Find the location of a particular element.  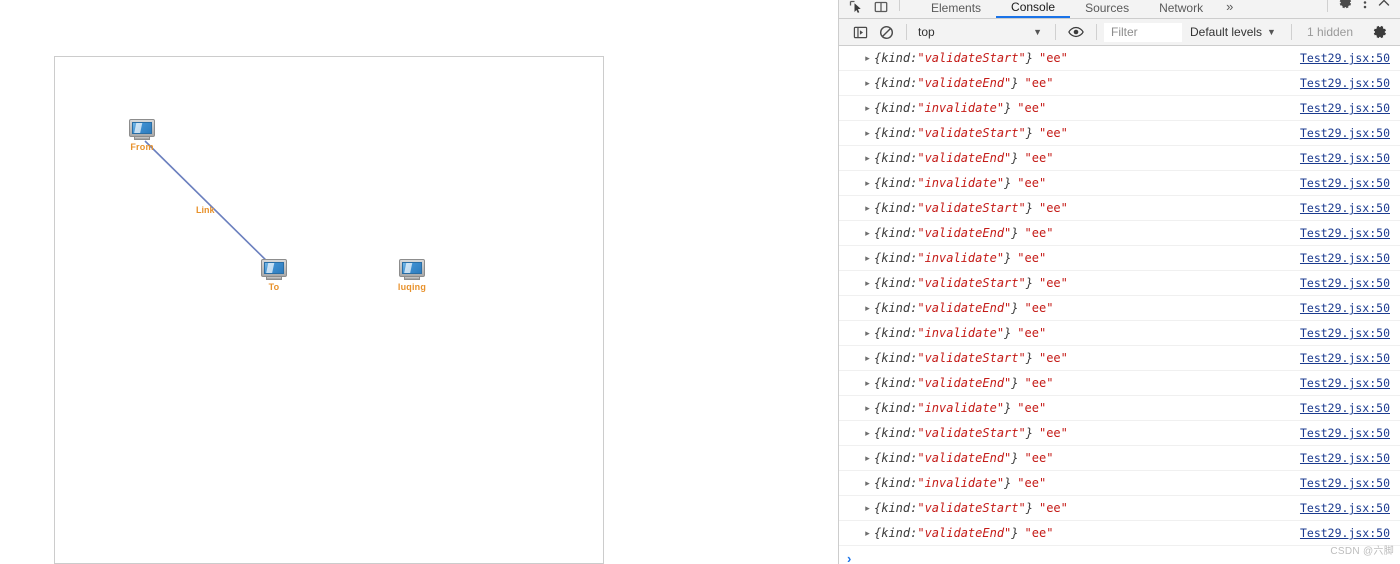

settings-gear-icon is located at coordinates (1345, 7).